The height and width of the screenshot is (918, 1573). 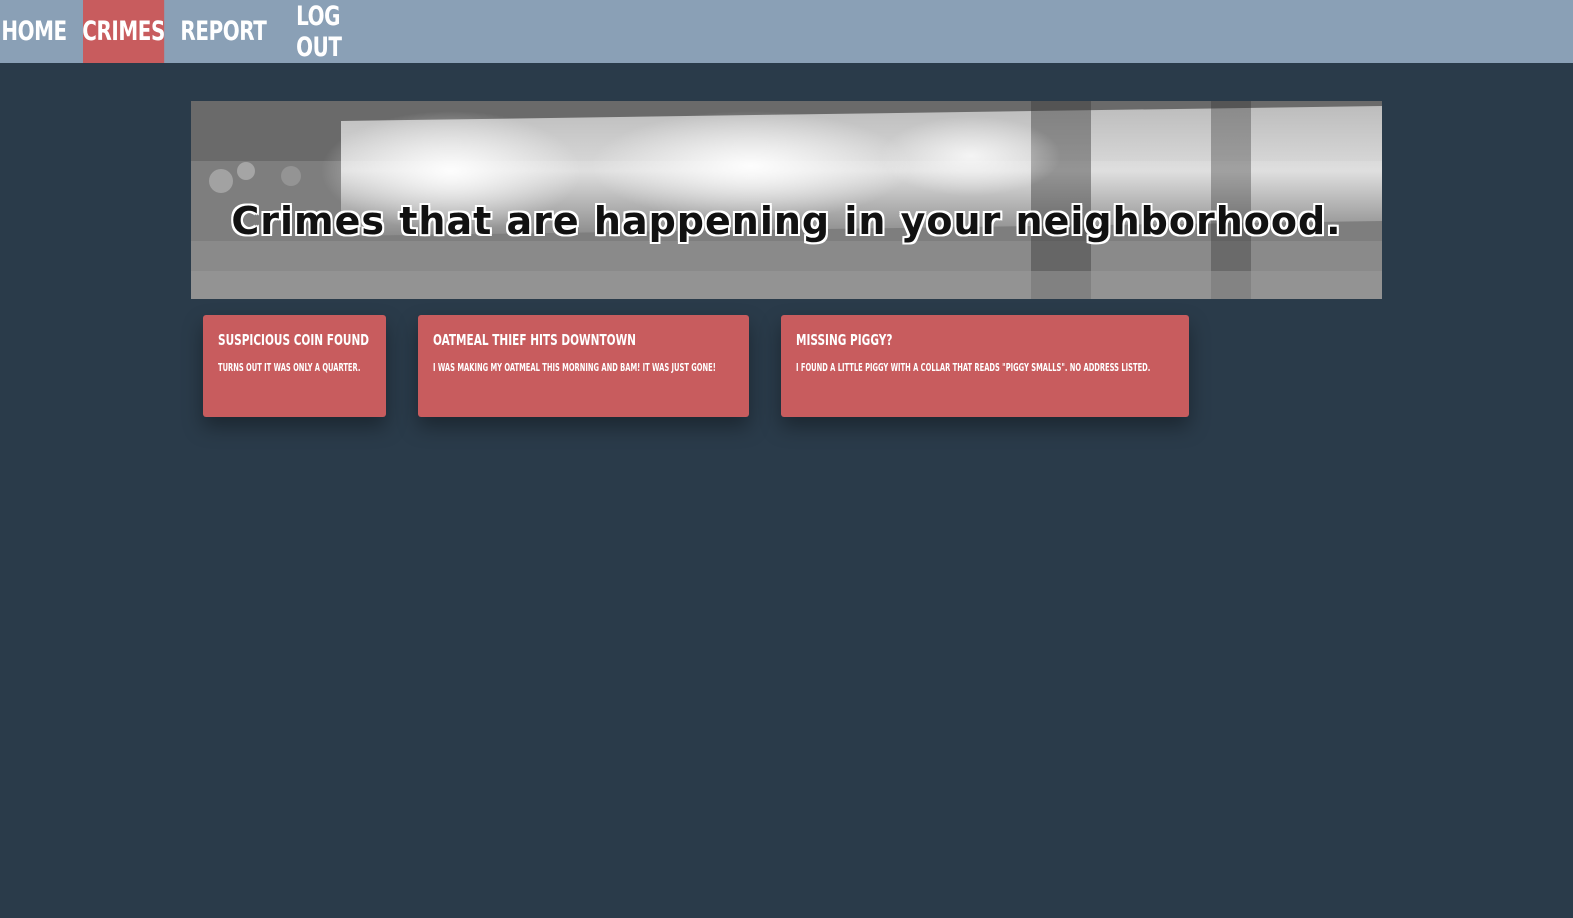 I want to click on nav-crimes-label: CRIMES, so click(x=123, y=31).